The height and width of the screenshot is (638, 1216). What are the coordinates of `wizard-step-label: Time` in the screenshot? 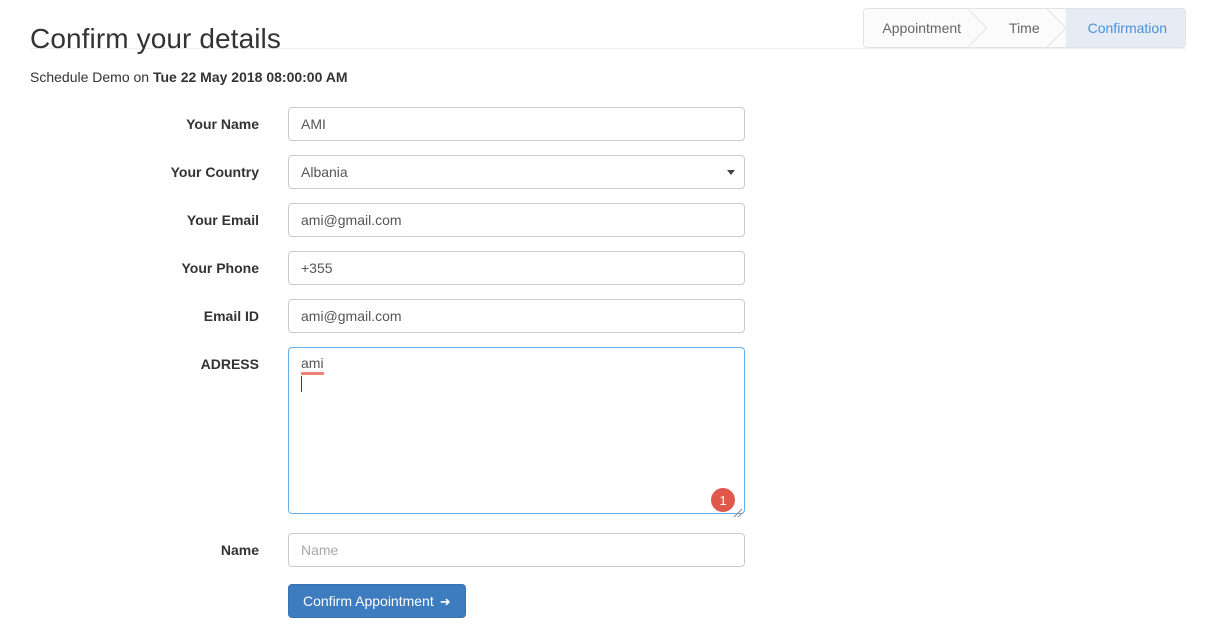 It's located at (1024, 28).